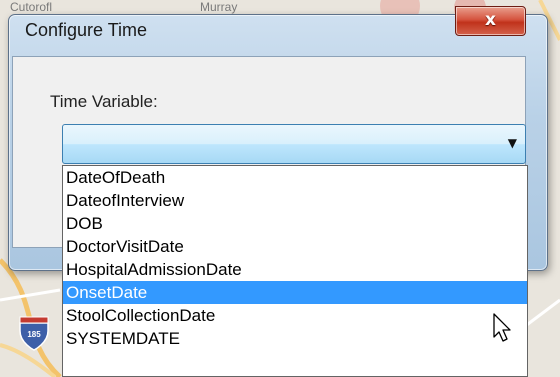  What do you see at coordinates (295, 177) in the screenshot?
I see `dropdown-option: DateOfDeath` at bounding box center [295, 177].